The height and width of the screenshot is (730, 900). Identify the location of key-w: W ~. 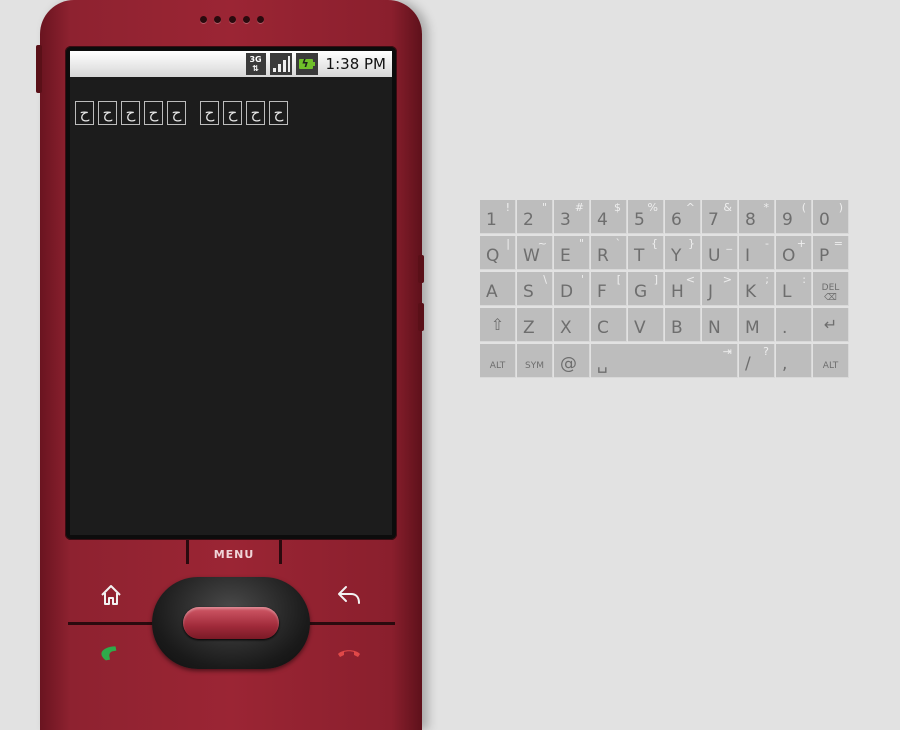
(535, 253).